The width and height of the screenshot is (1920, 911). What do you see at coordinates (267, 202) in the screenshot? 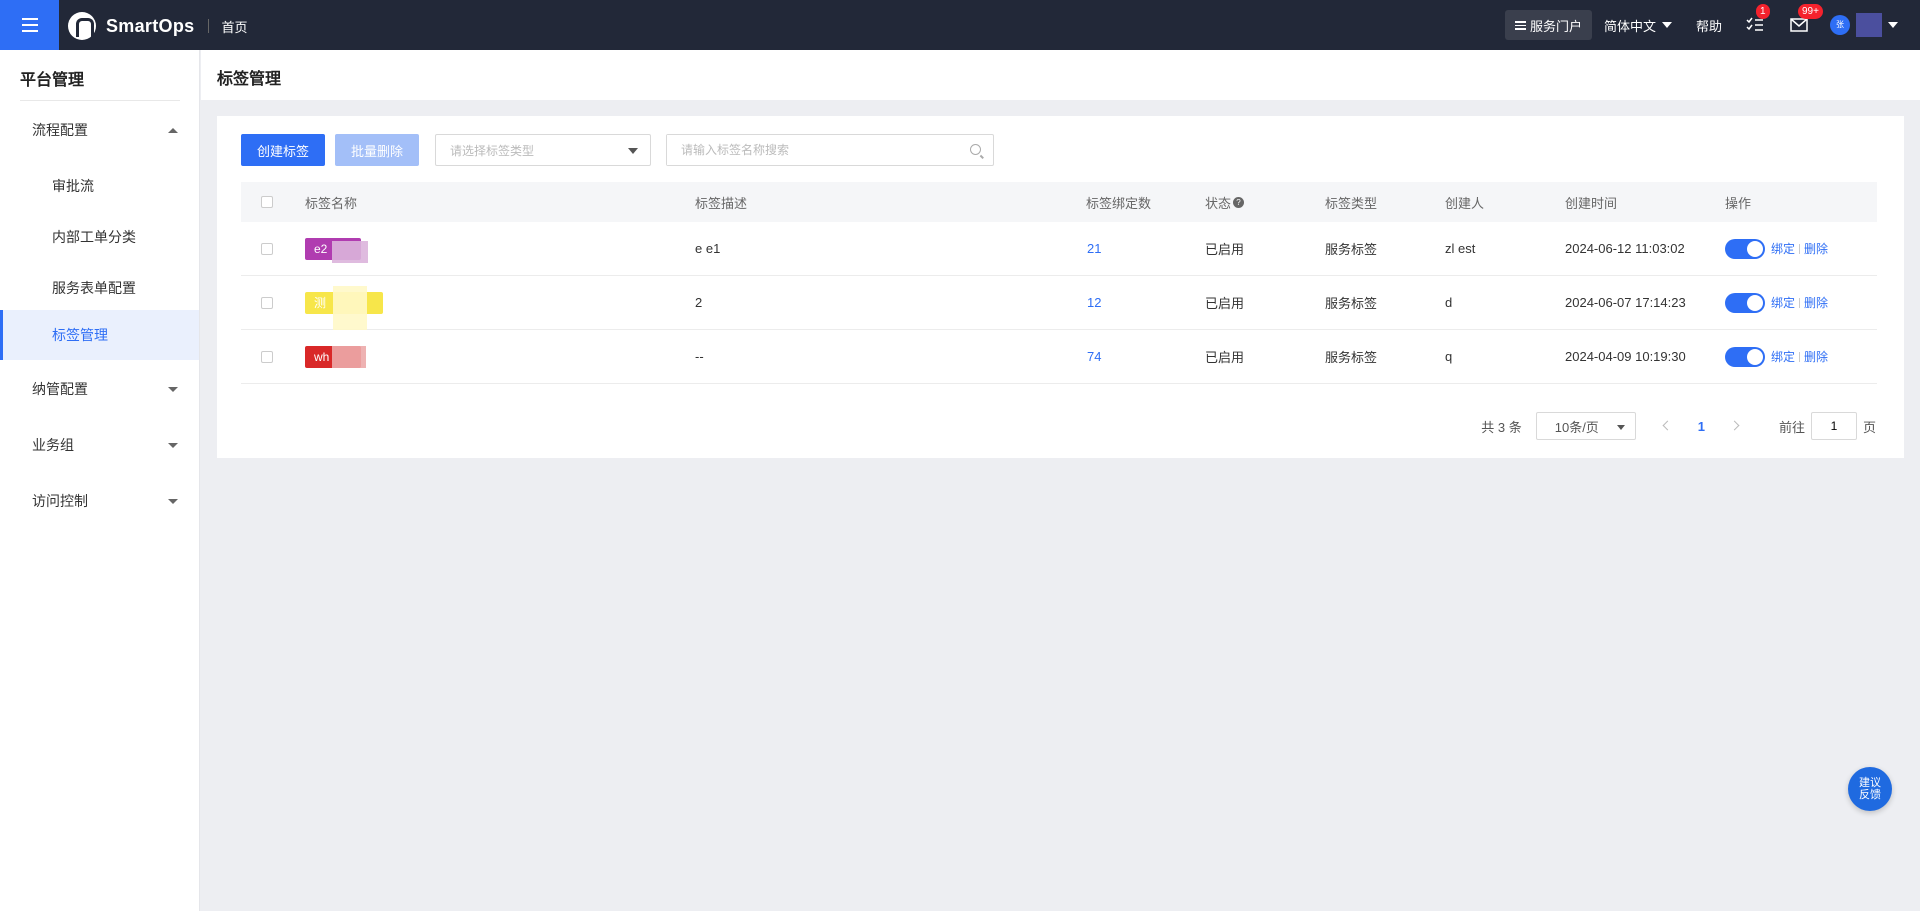
I see `select-all-checkbox` at bounding box center [267, 202].